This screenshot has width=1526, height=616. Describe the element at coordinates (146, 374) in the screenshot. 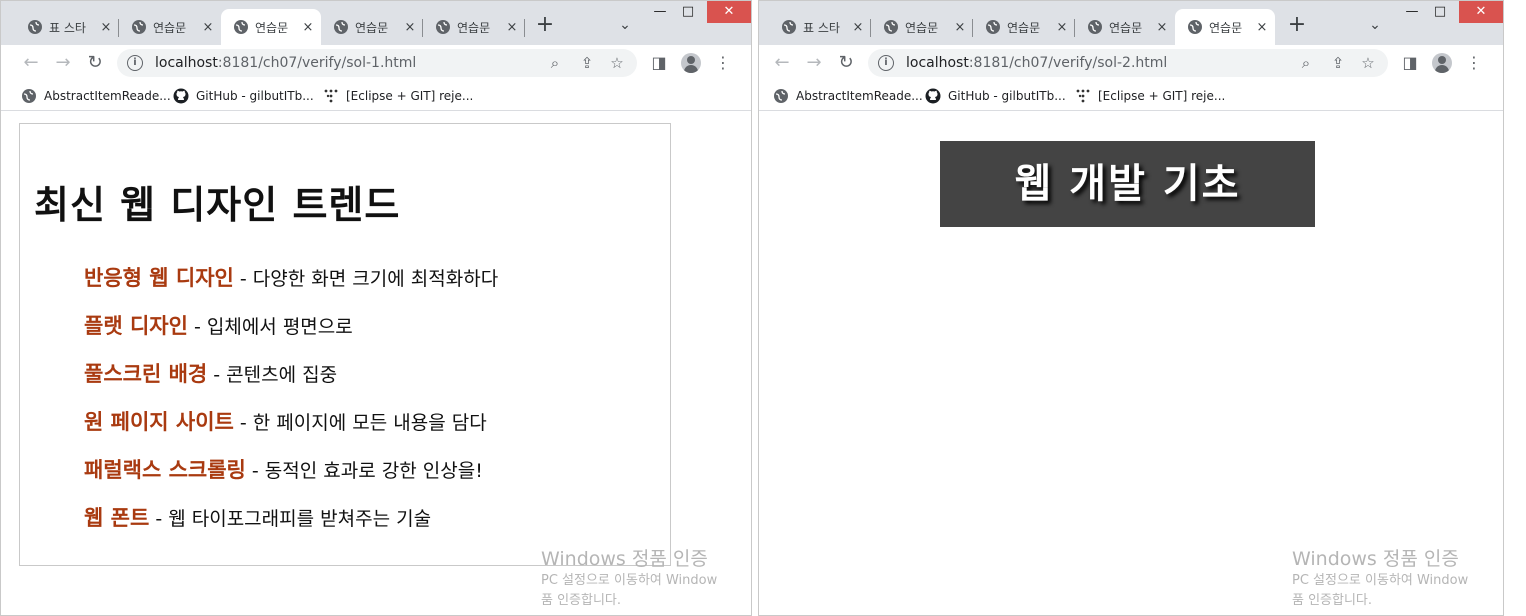

I see `trend-name: 풀스크린 배경` at that location.